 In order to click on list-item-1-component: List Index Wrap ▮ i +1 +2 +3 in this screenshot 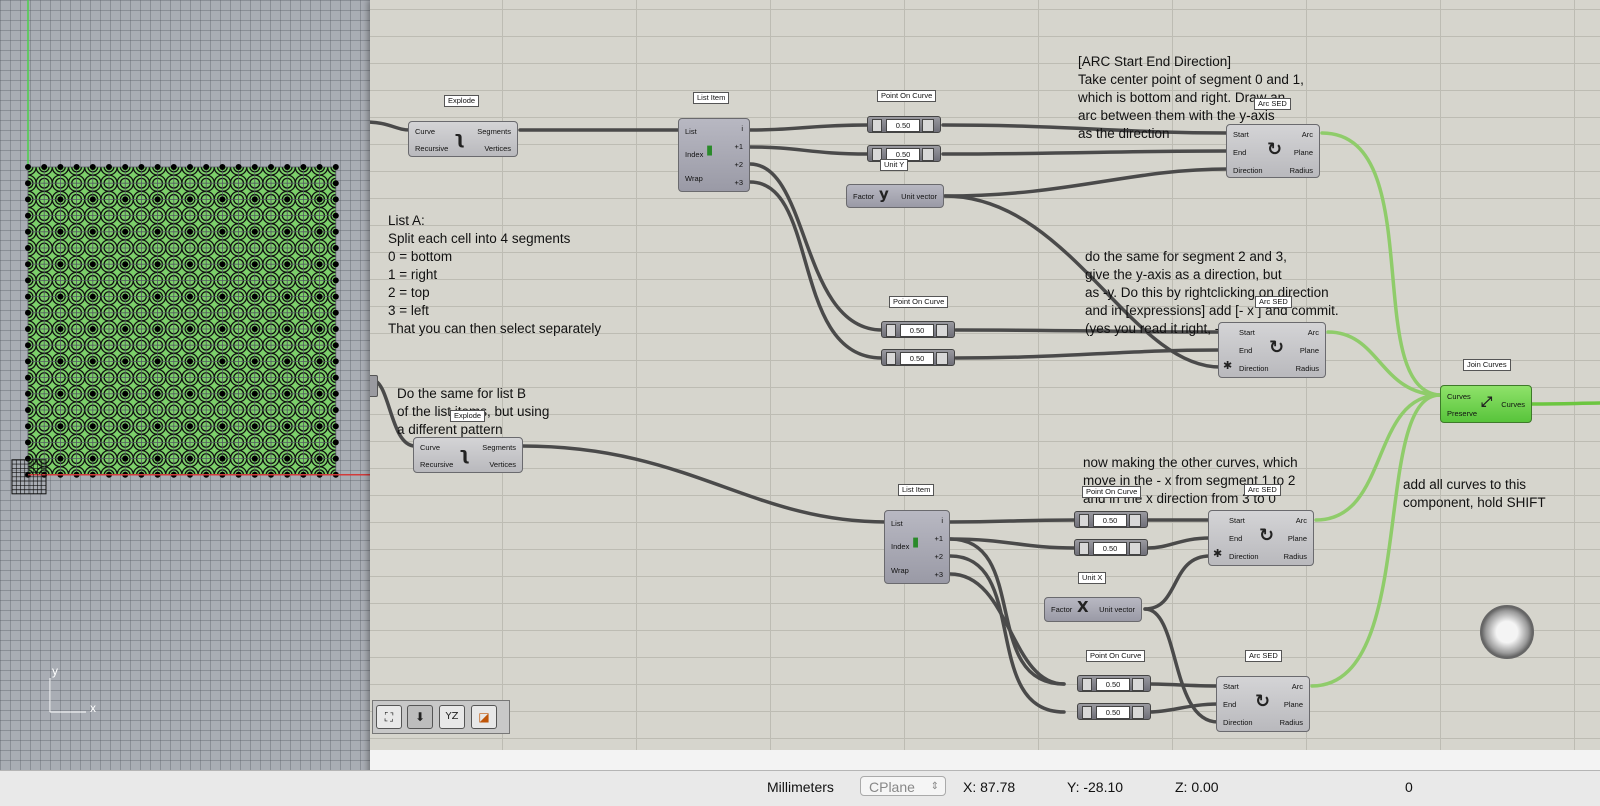, I will do `click(714, 155)`.